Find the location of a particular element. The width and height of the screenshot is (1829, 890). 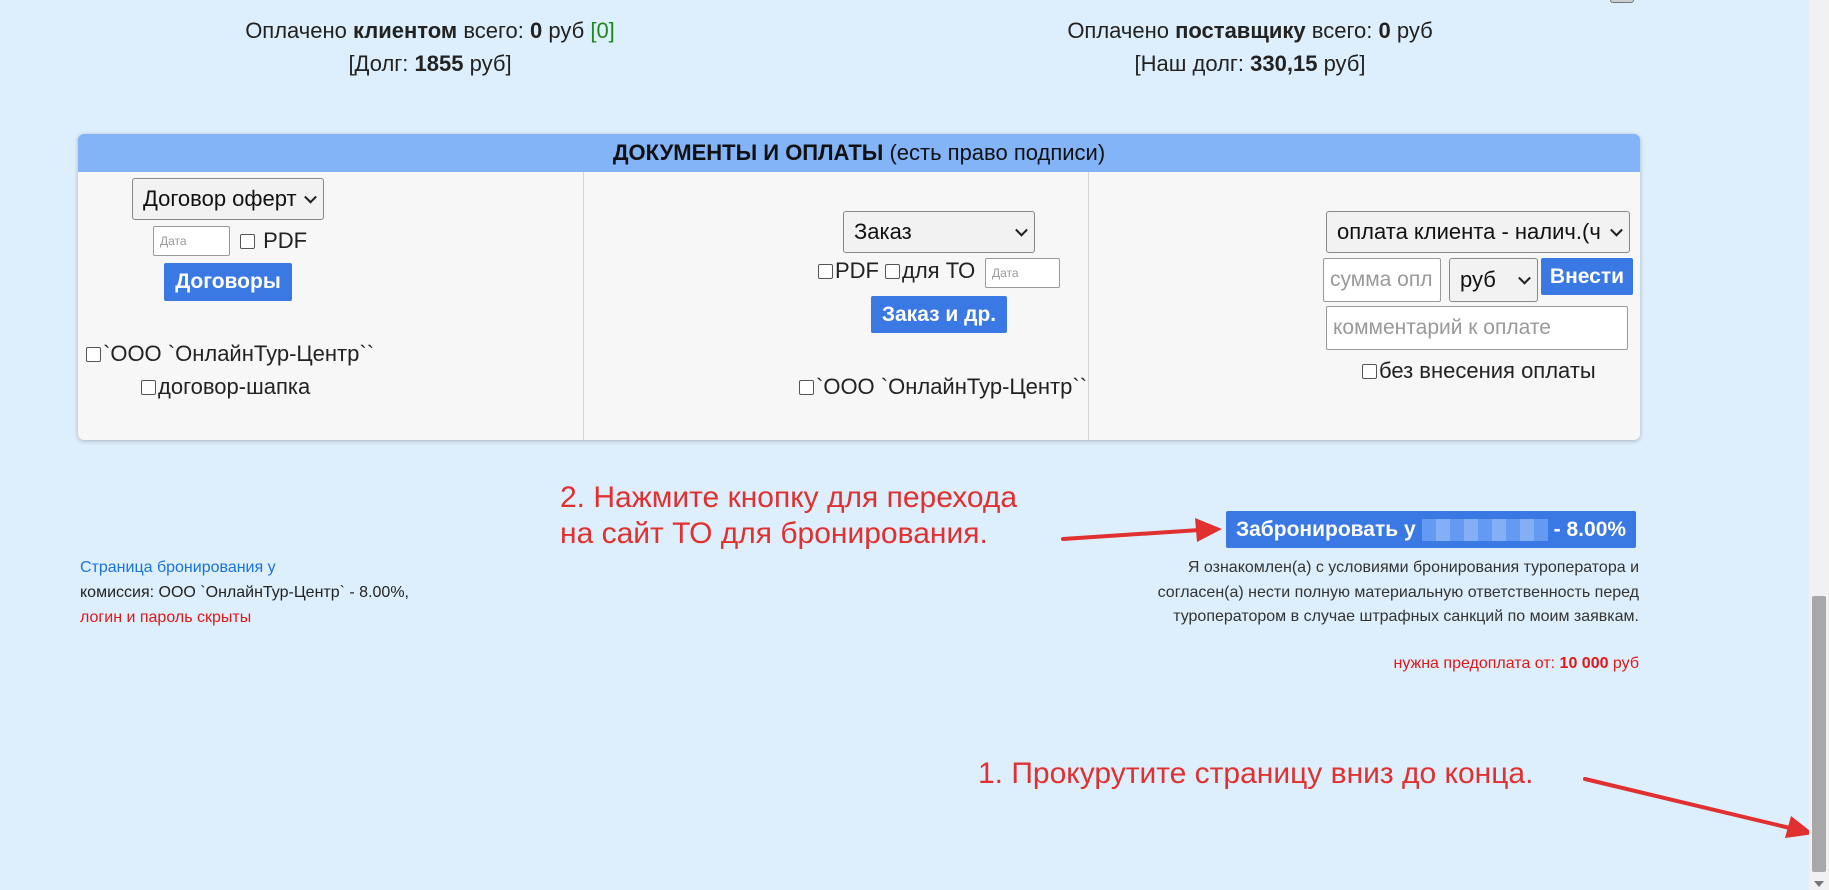

payment-comment-placeholder: комментарий к оплате is located at coordinates (1442, 327).